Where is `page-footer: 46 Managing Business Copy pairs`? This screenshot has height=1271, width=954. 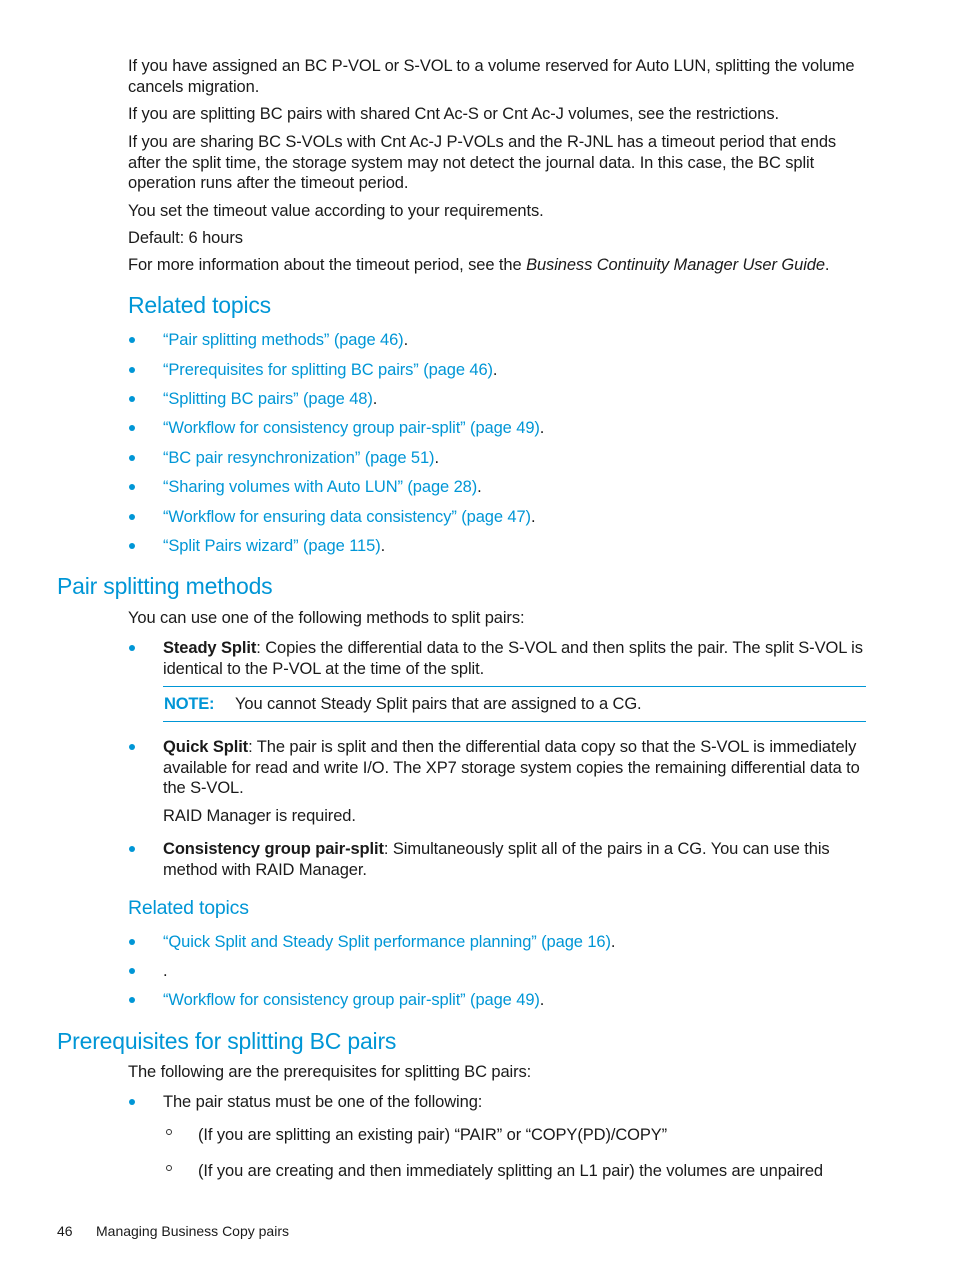 page-footer: 46 Managing Business Copy pairs is located at coordinates (173, 1231).